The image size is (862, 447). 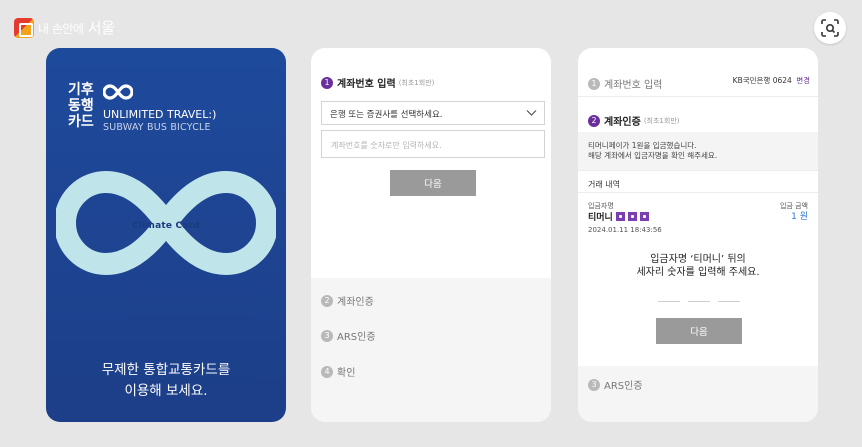 I want to click on card-title: 기후 동행 카드, so click(x=81, y=106).